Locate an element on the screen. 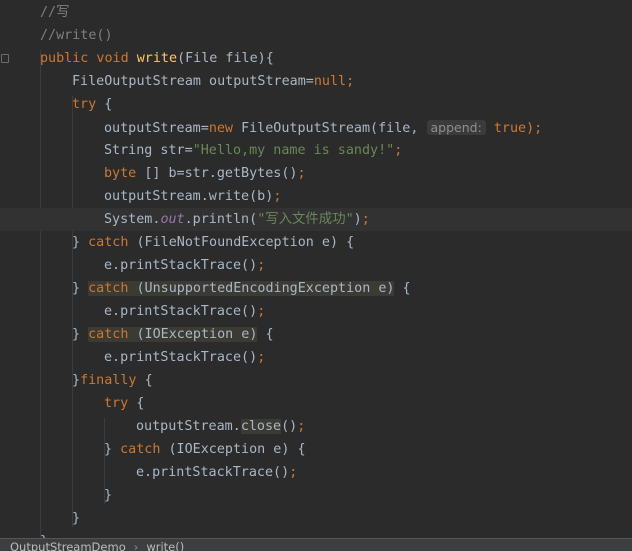 The height and width of the screenshot is (551, 632). code-line: FileOutputStream outputStream=null; is located at coordinates (316, 81).